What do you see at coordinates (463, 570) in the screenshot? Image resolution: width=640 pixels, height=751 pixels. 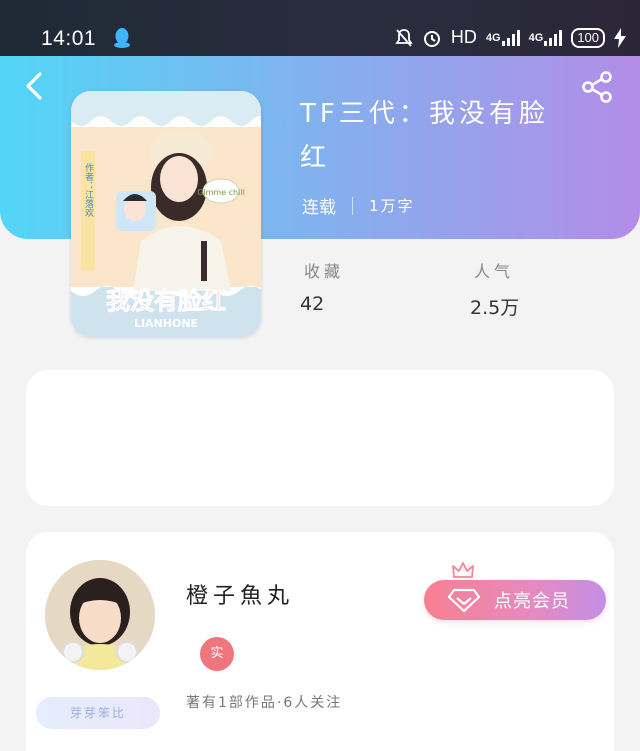 I see `crown-icon` at bounding box center [463, 570].